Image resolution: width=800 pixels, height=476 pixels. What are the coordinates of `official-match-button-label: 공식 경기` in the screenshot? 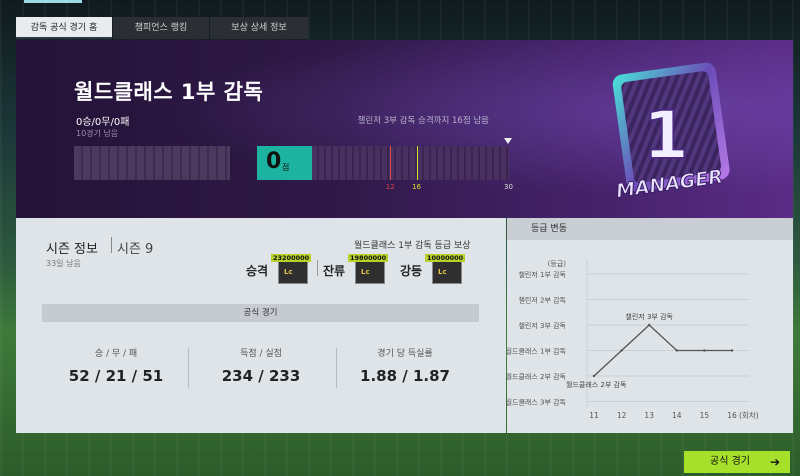 It's located at (730, 461).